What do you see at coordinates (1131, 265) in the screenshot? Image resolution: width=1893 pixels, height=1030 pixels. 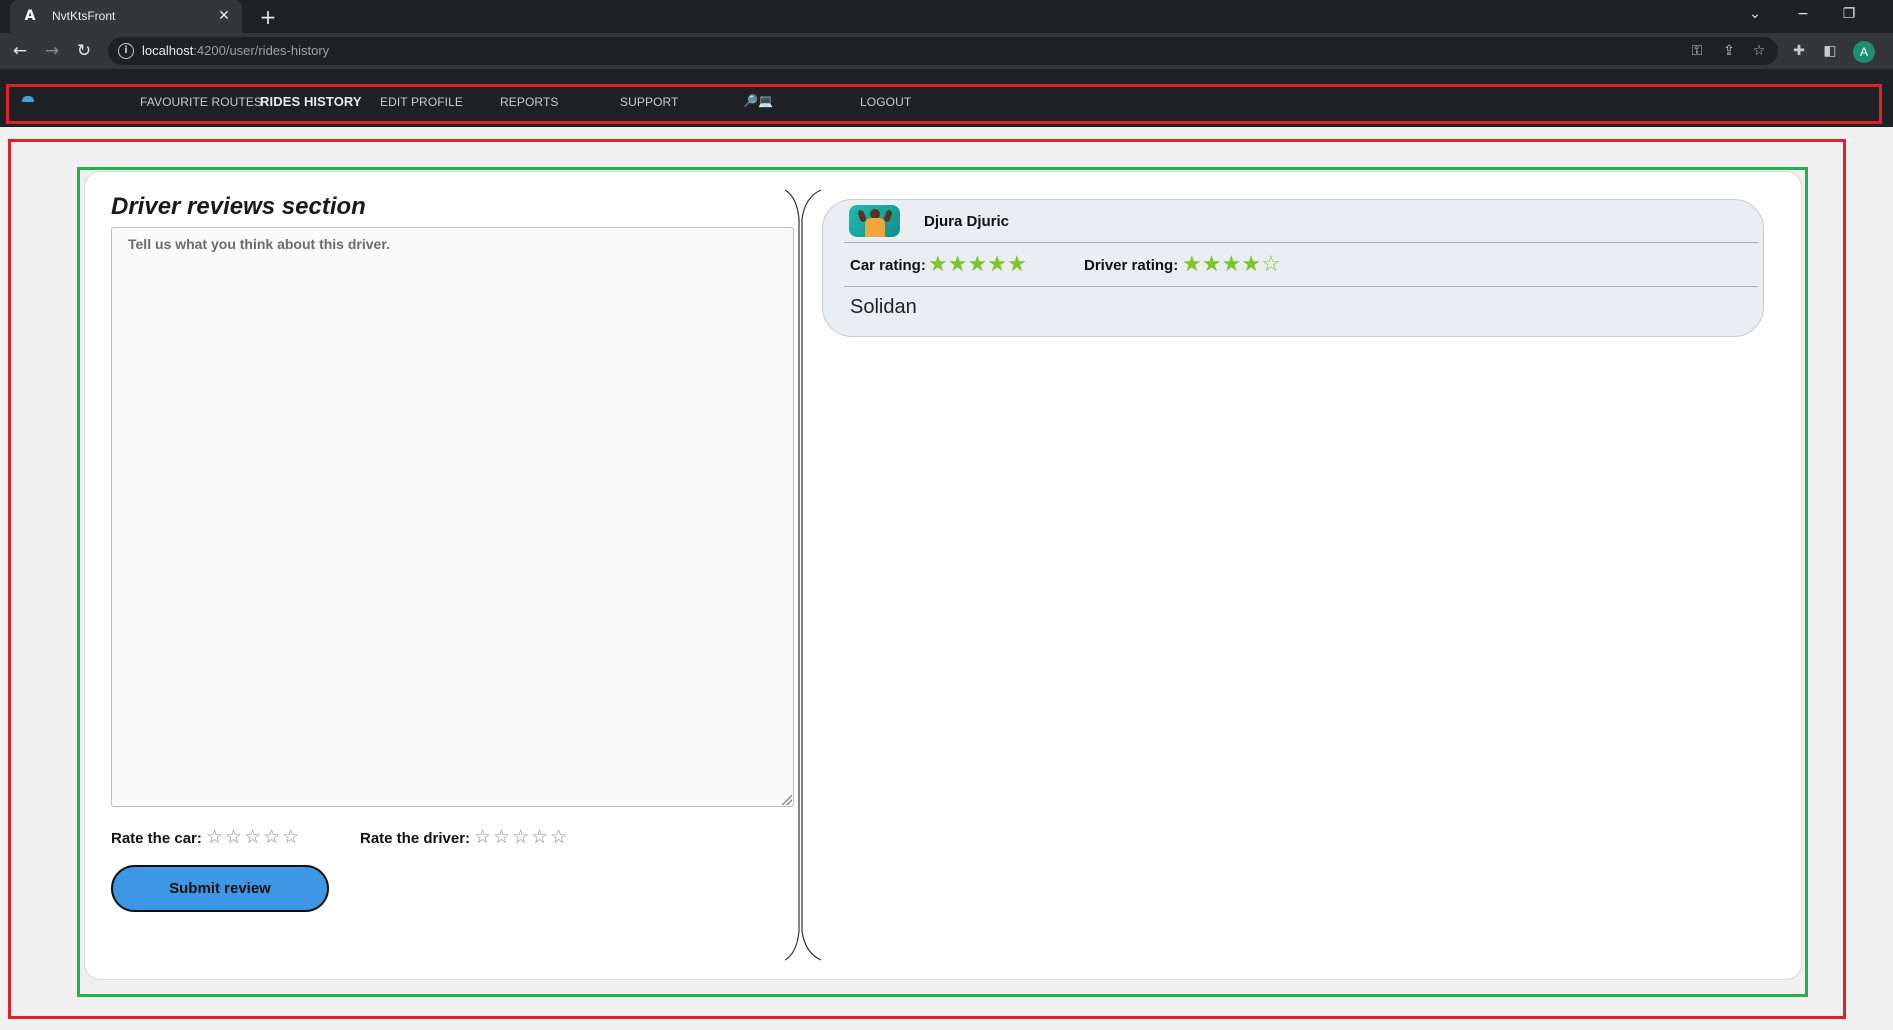 I see `driver-rating-label: Driver rating:` at bounding box center [1131, 265].